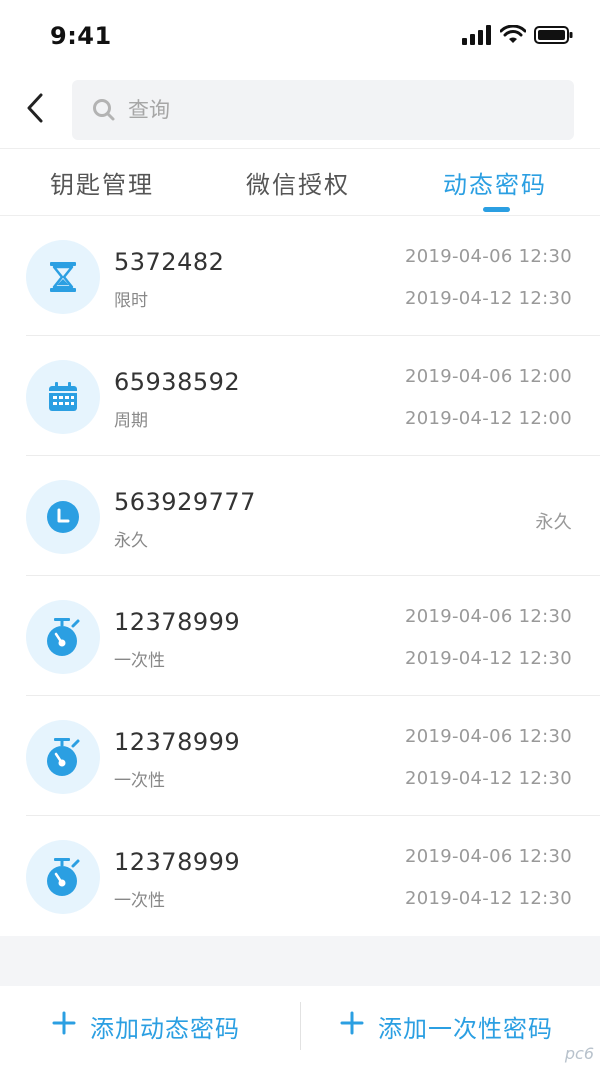 This screenshot has width=600, height=1067. I want to click on clock-icon, so click(63, 517).